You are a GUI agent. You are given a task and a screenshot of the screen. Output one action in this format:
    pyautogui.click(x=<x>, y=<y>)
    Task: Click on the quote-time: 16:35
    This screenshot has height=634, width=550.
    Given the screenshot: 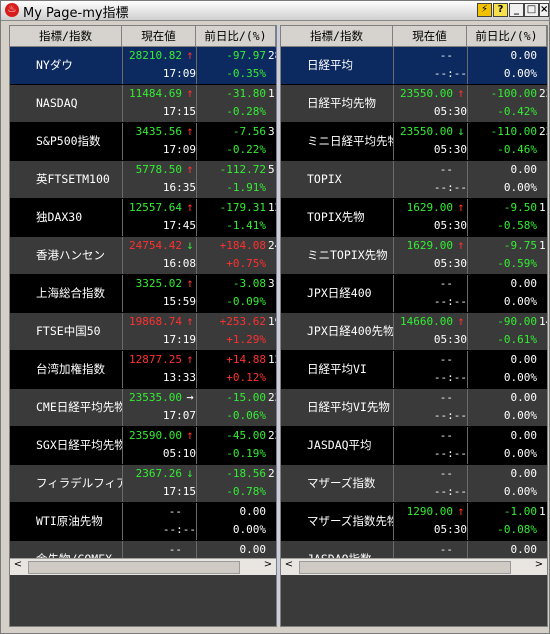 What is the action you would take?
    pyautogui.click(x=179, y=187)
    